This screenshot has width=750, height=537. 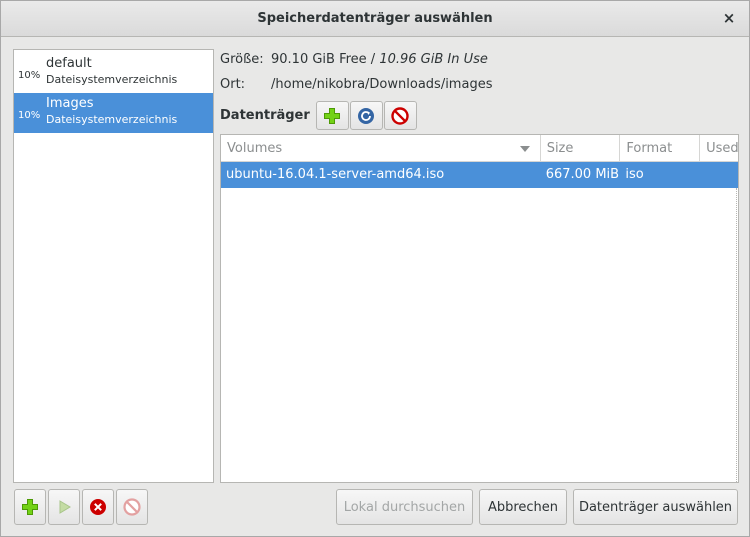 I want to click on stop-pool-button, so click(x=98, y=507).